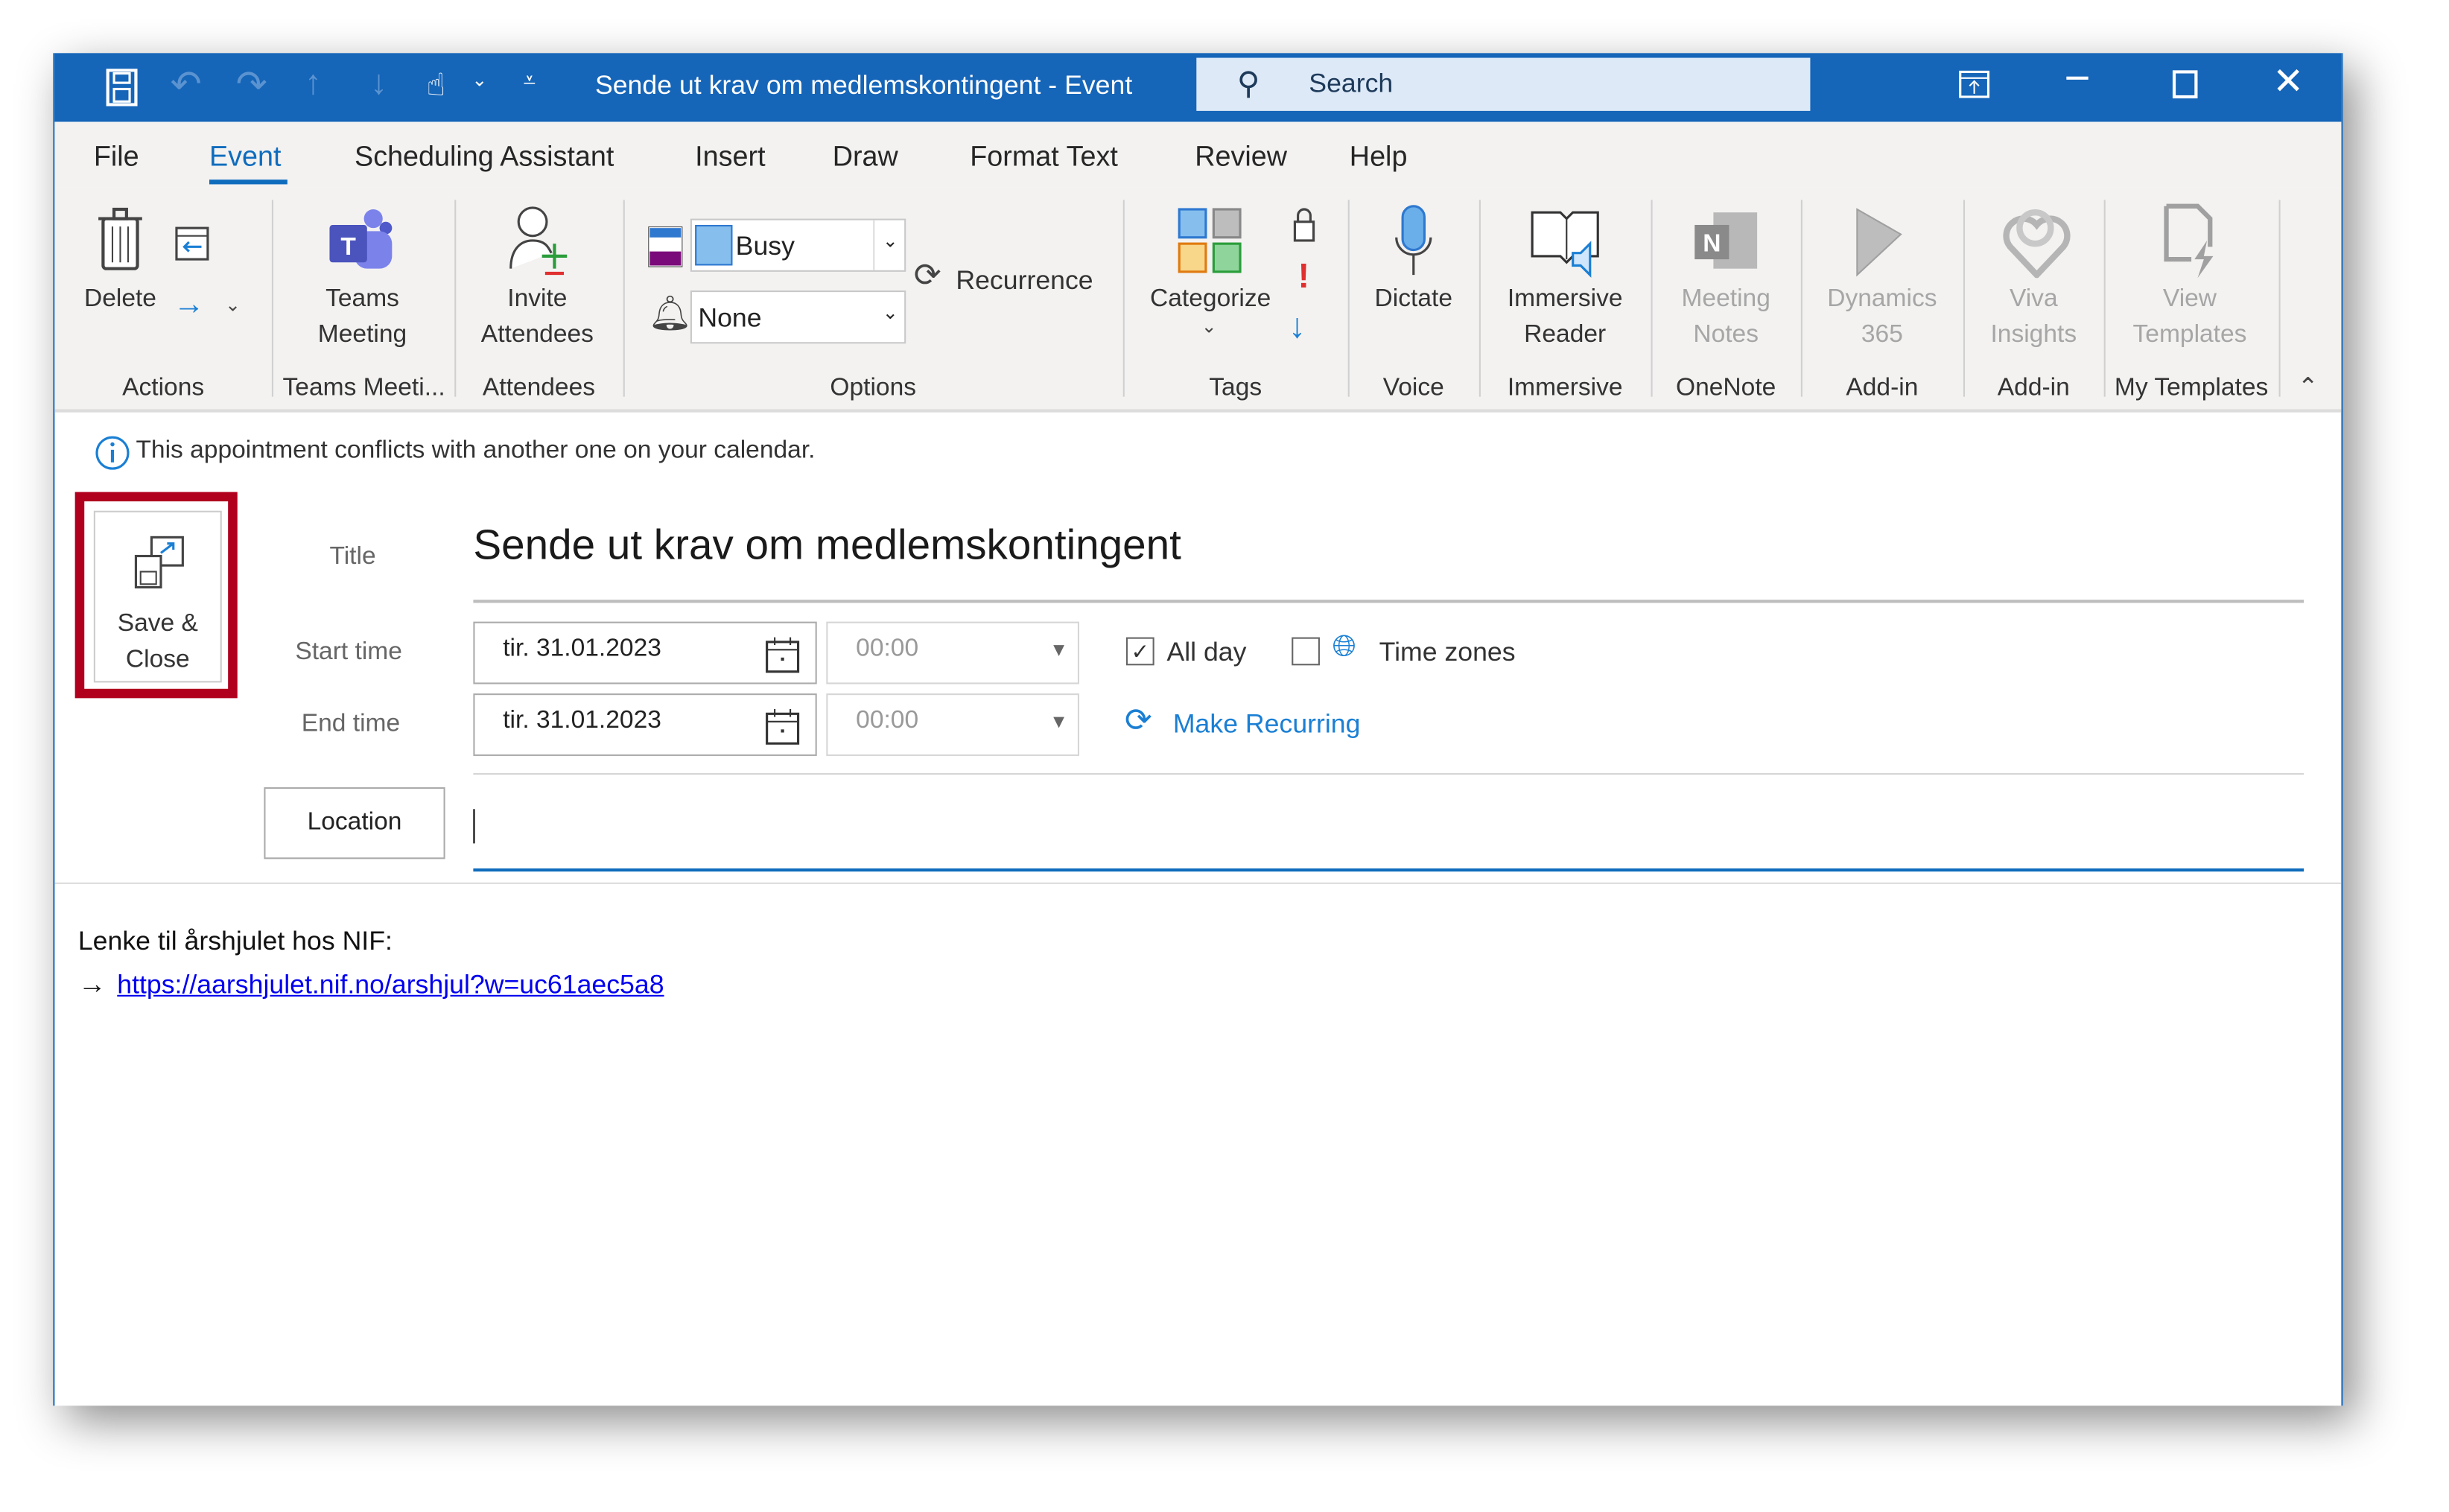  Describe the element at coordinates (2190, 316) in the screenshot. I see `view-templates-button: View Templates` at that location.